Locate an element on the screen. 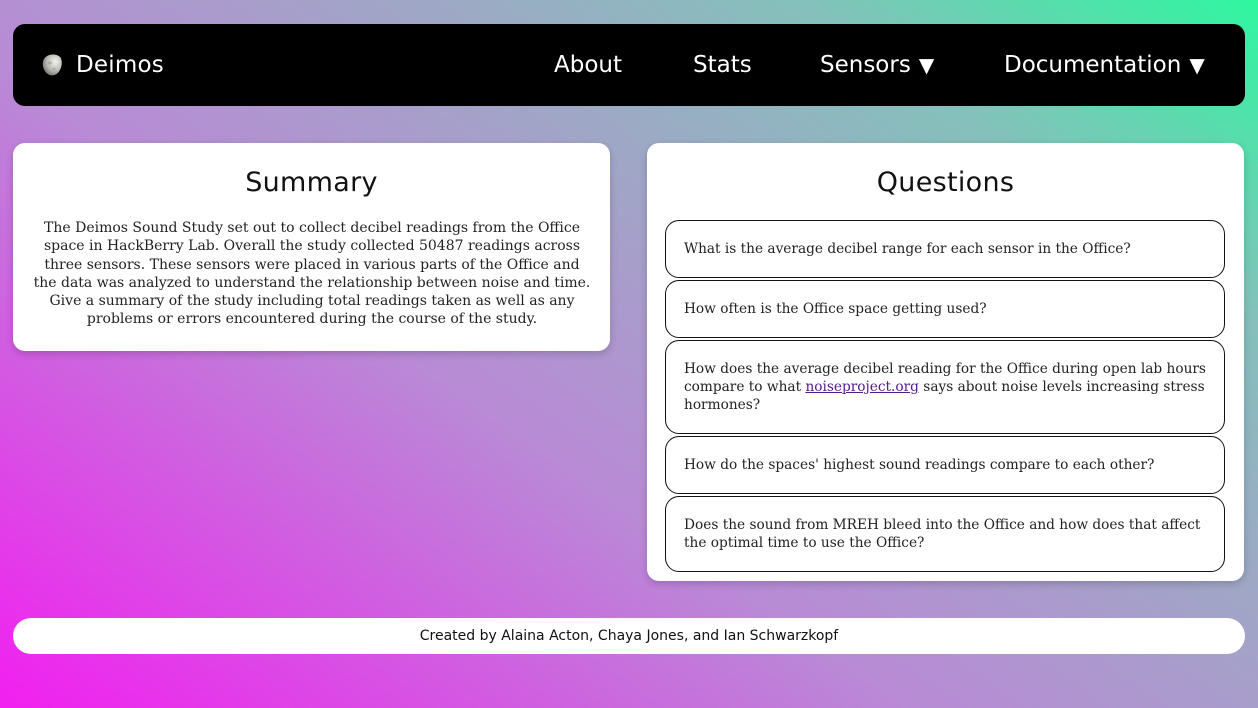 The width and height of the screenshot is (1258, 708). nav-documentation-label: Documentation is located at coordinates (1093, 65).